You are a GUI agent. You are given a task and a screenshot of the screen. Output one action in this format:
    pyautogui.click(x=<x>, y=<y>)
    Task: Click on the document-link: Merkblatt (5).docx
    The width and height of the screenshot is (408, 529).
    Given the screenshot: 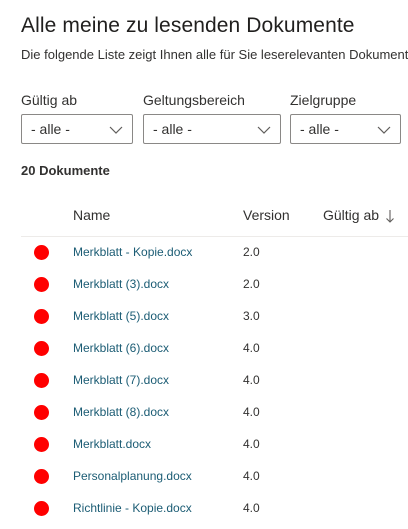 What is the action you would take?
    pyautogui.click(x=121, y=316)
    